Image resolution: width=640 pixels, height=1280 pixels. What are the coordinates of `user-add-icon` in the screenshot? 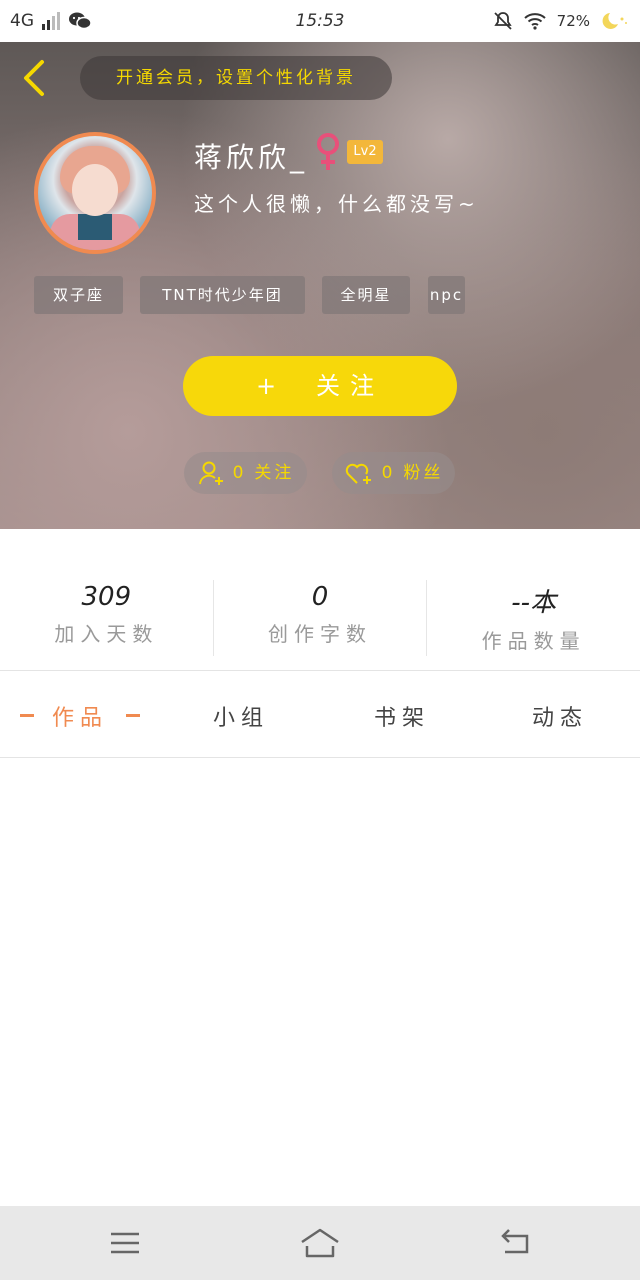 It's located at (210, 473).